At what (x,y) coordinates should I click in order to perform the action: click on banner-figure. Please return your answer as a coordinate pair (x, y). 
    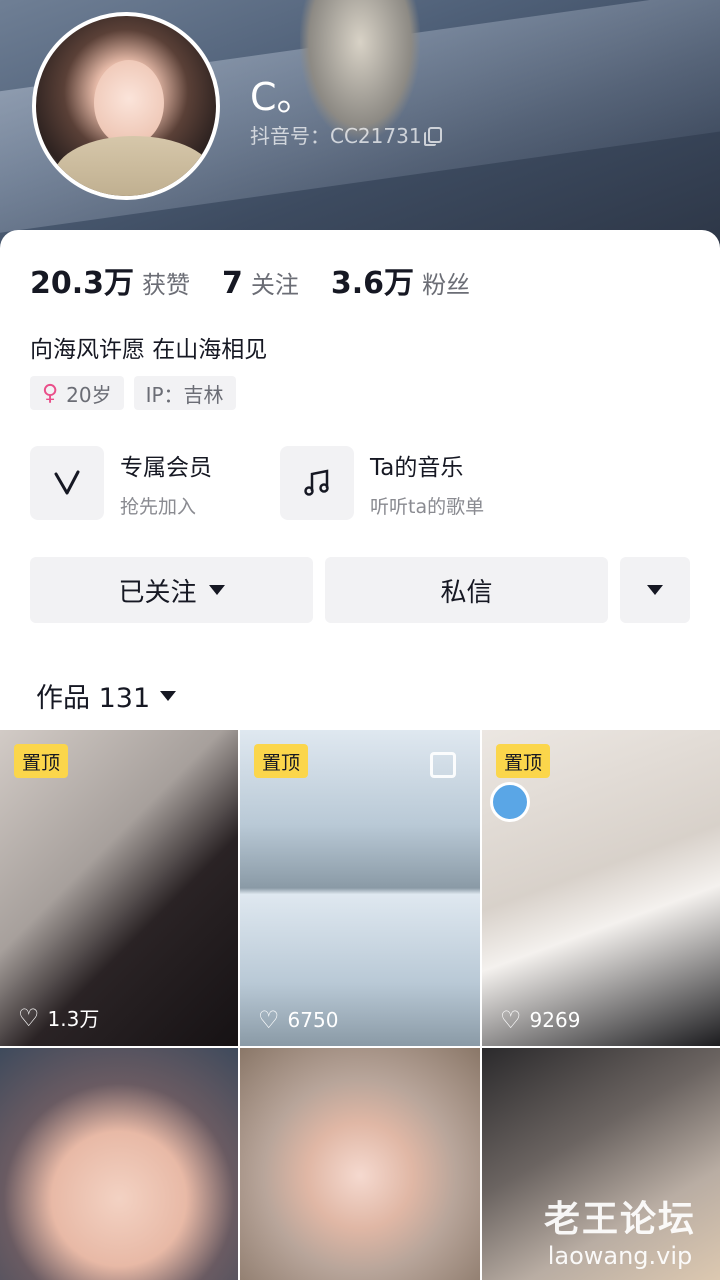
    Looking at the image, I should click on (360, 70).